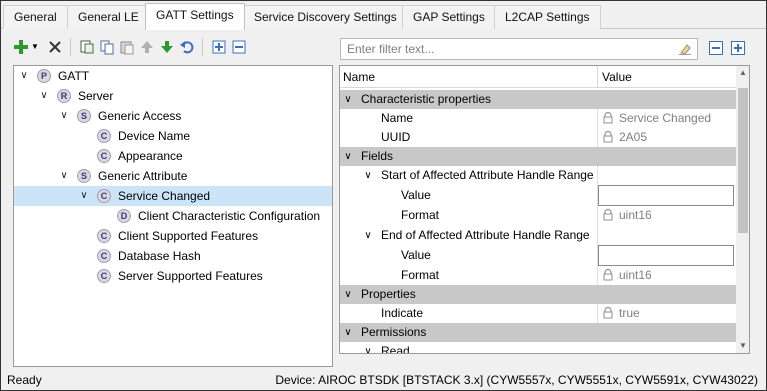 The image size is (767, 391). I want to click on tree-item-client-supported-features: C Client Supported Features, so click(173, 236).